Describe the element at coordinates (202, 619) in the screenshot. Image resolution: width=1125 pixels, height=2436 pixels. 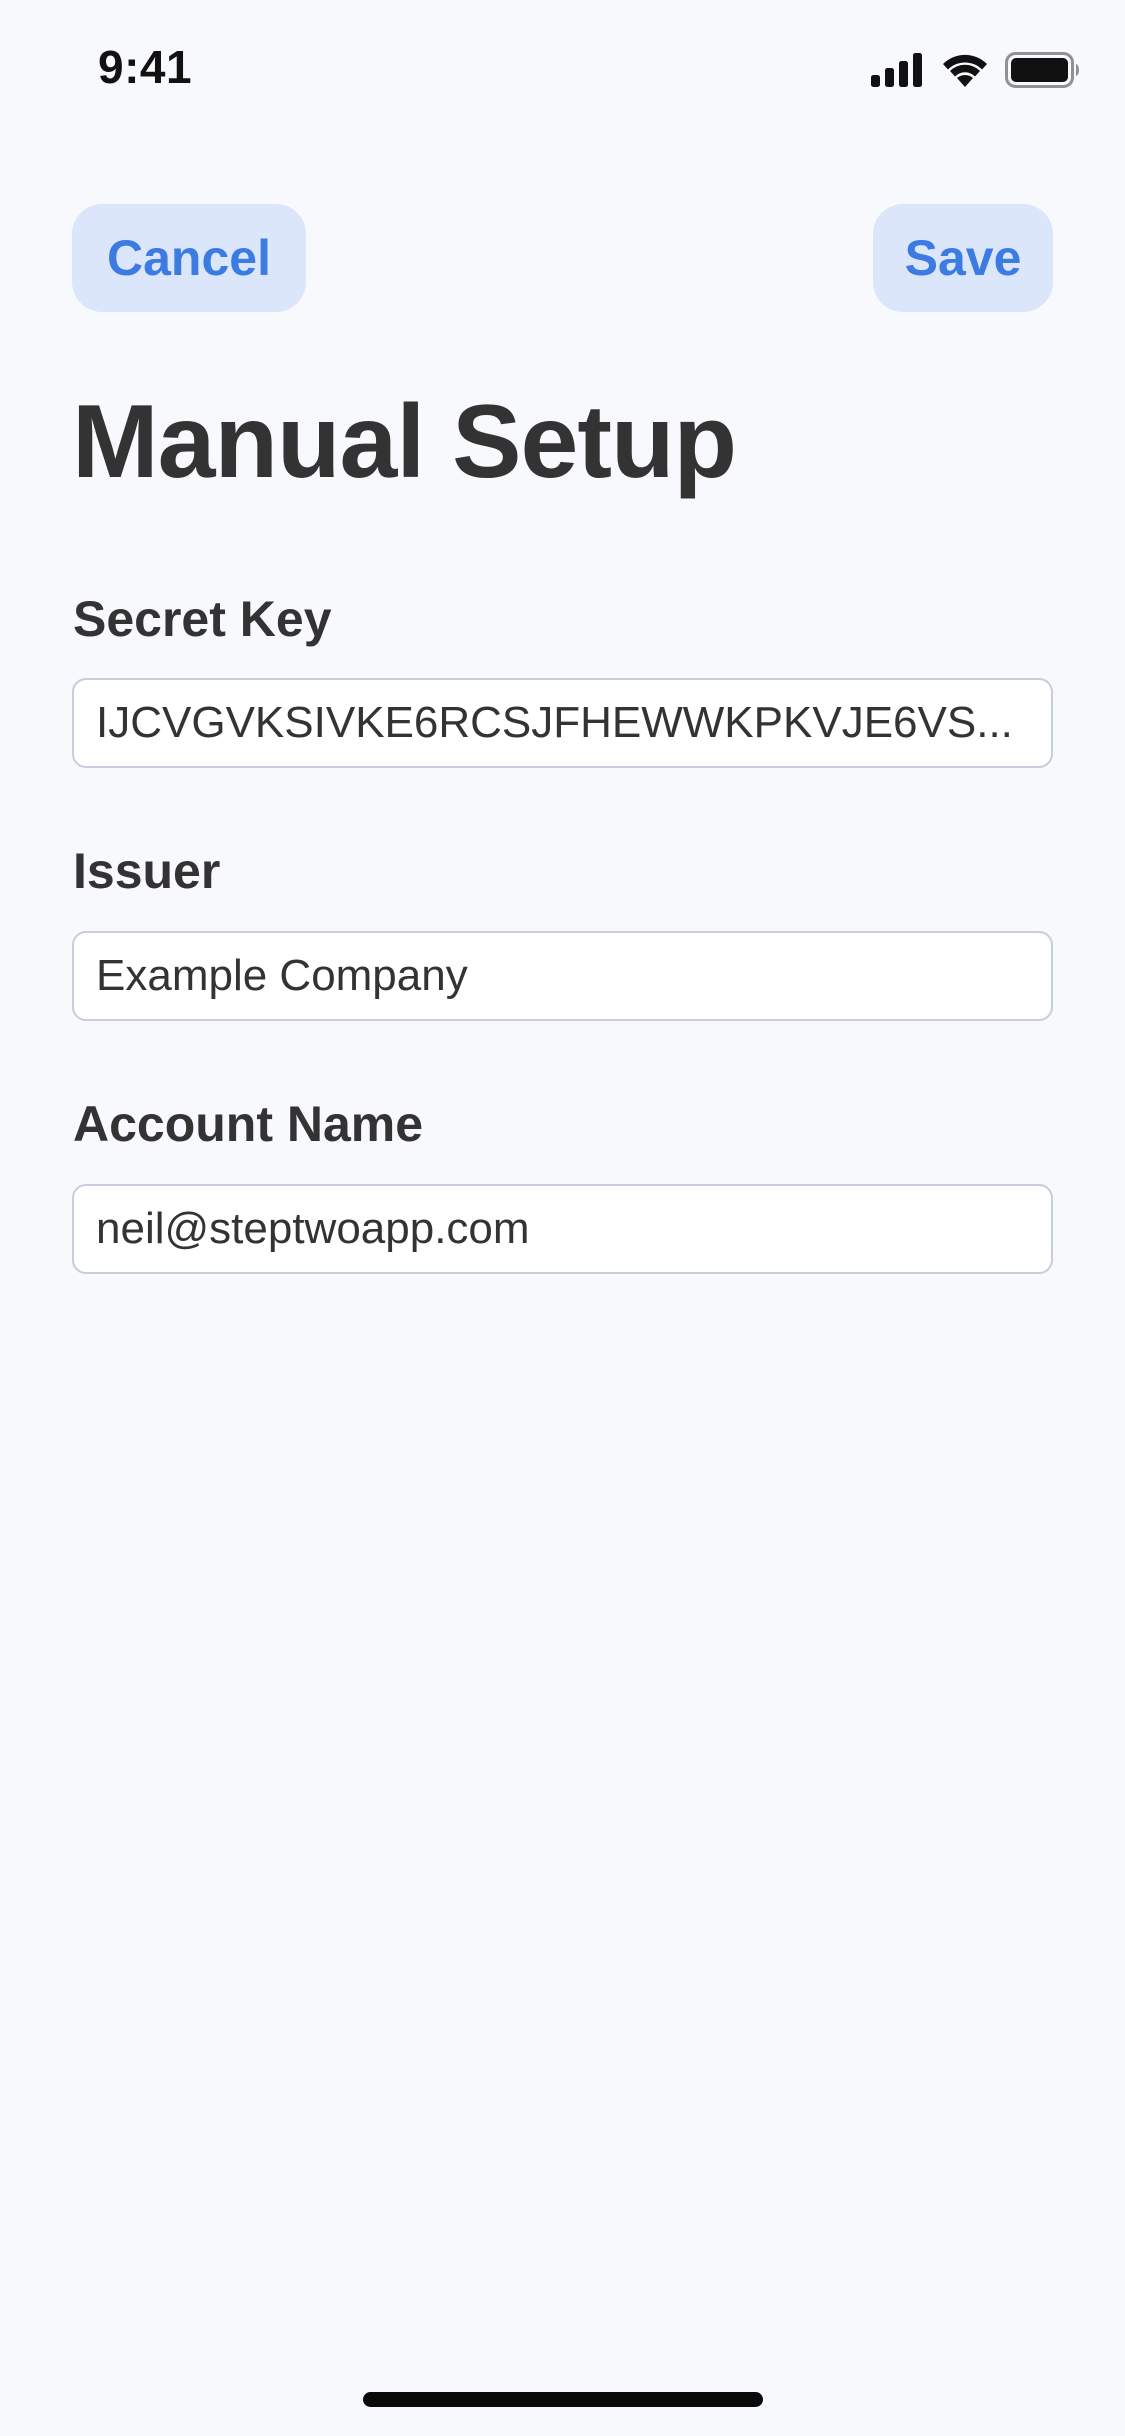
I see `secret-key-label: Secret Key` at that location.